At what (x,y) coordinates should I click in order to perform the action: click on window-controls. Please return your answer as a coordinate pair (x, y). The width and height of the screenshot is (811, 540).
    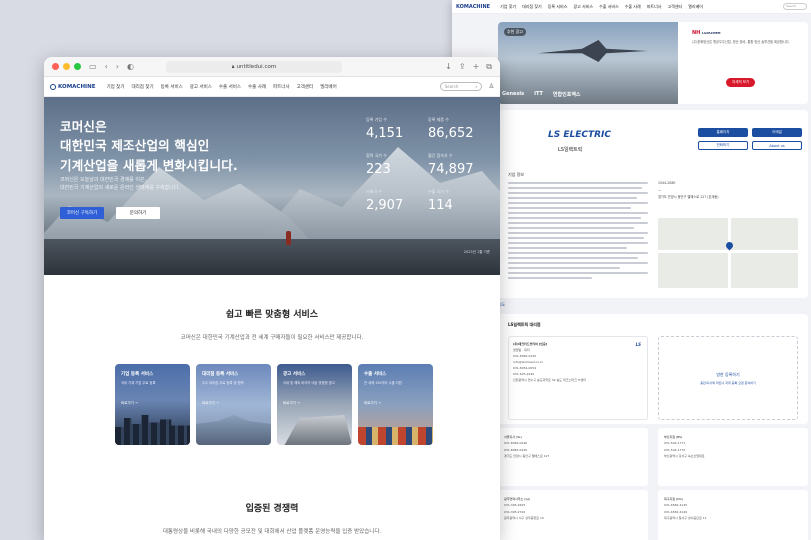
    Looking at the image, I should click on (66, 66).